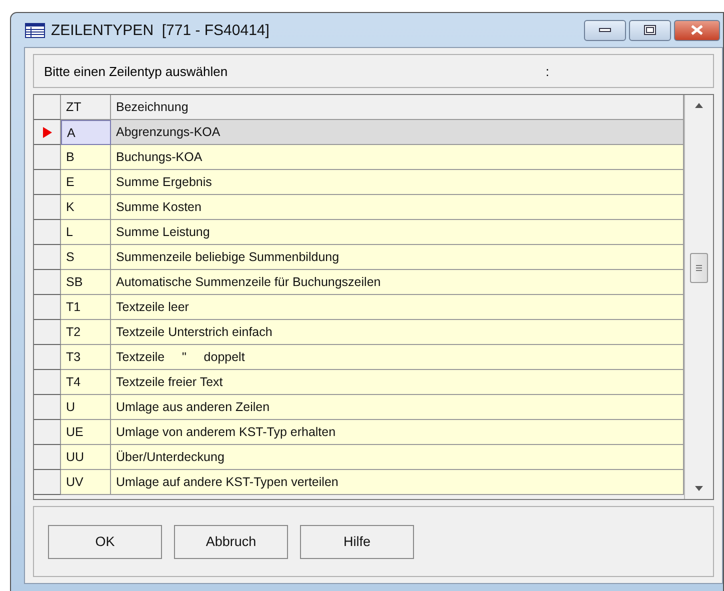 This screenshot has height=591, width=724. I want to click on table-cell: Umlage von anderem KST-Typ erhalten, so click(397, 432).